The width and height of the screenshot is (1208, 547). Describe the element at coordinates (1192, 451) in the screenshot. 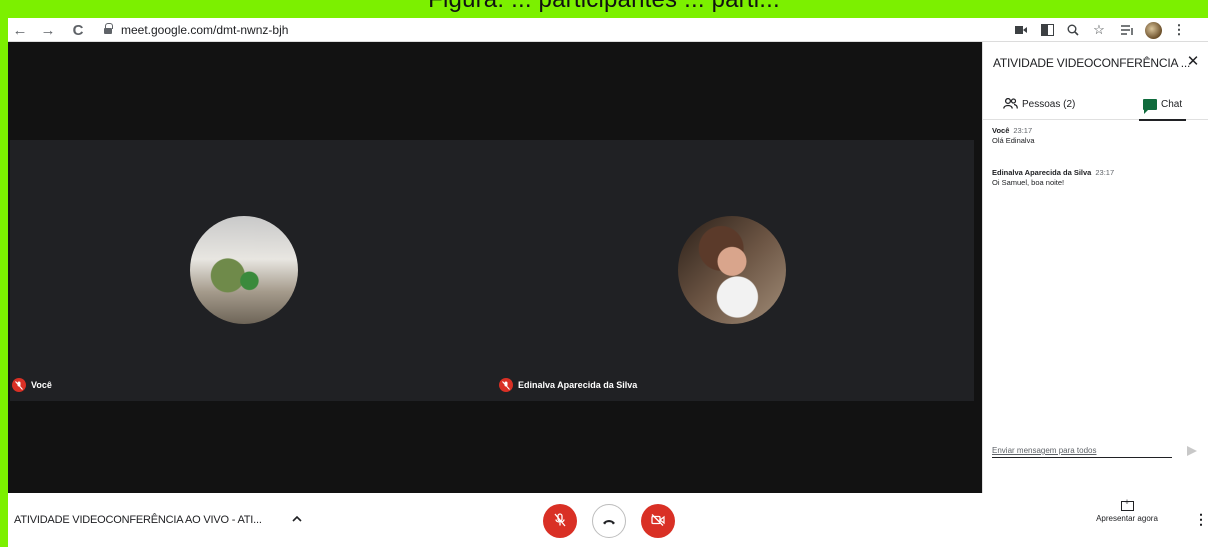

I see `send-icon` at that location.